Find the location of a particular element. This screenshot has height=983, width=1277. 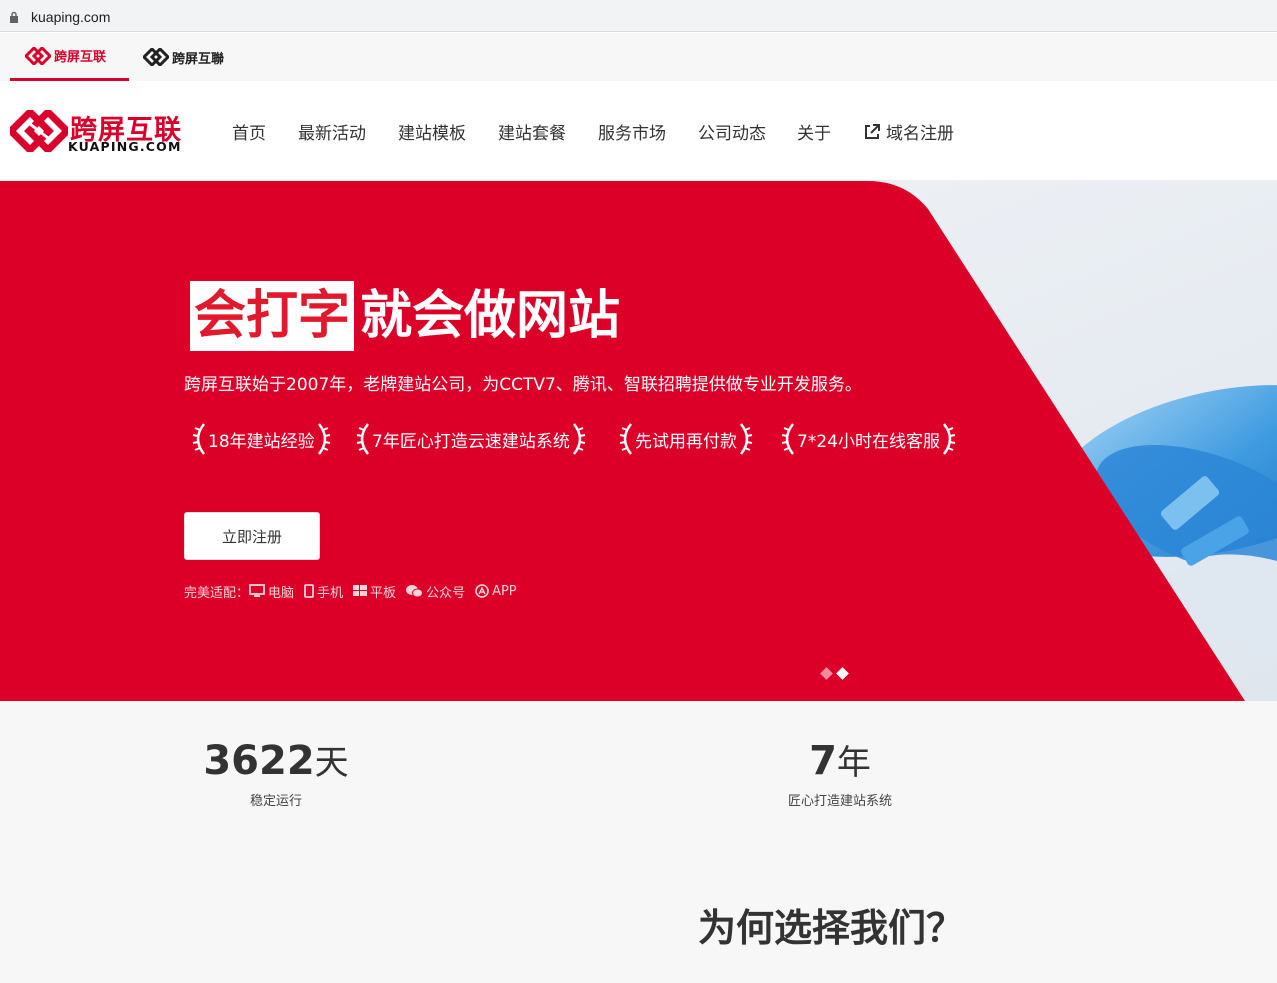

nav-item-service-market: 服务市场 is located at coordinates (632, 131).